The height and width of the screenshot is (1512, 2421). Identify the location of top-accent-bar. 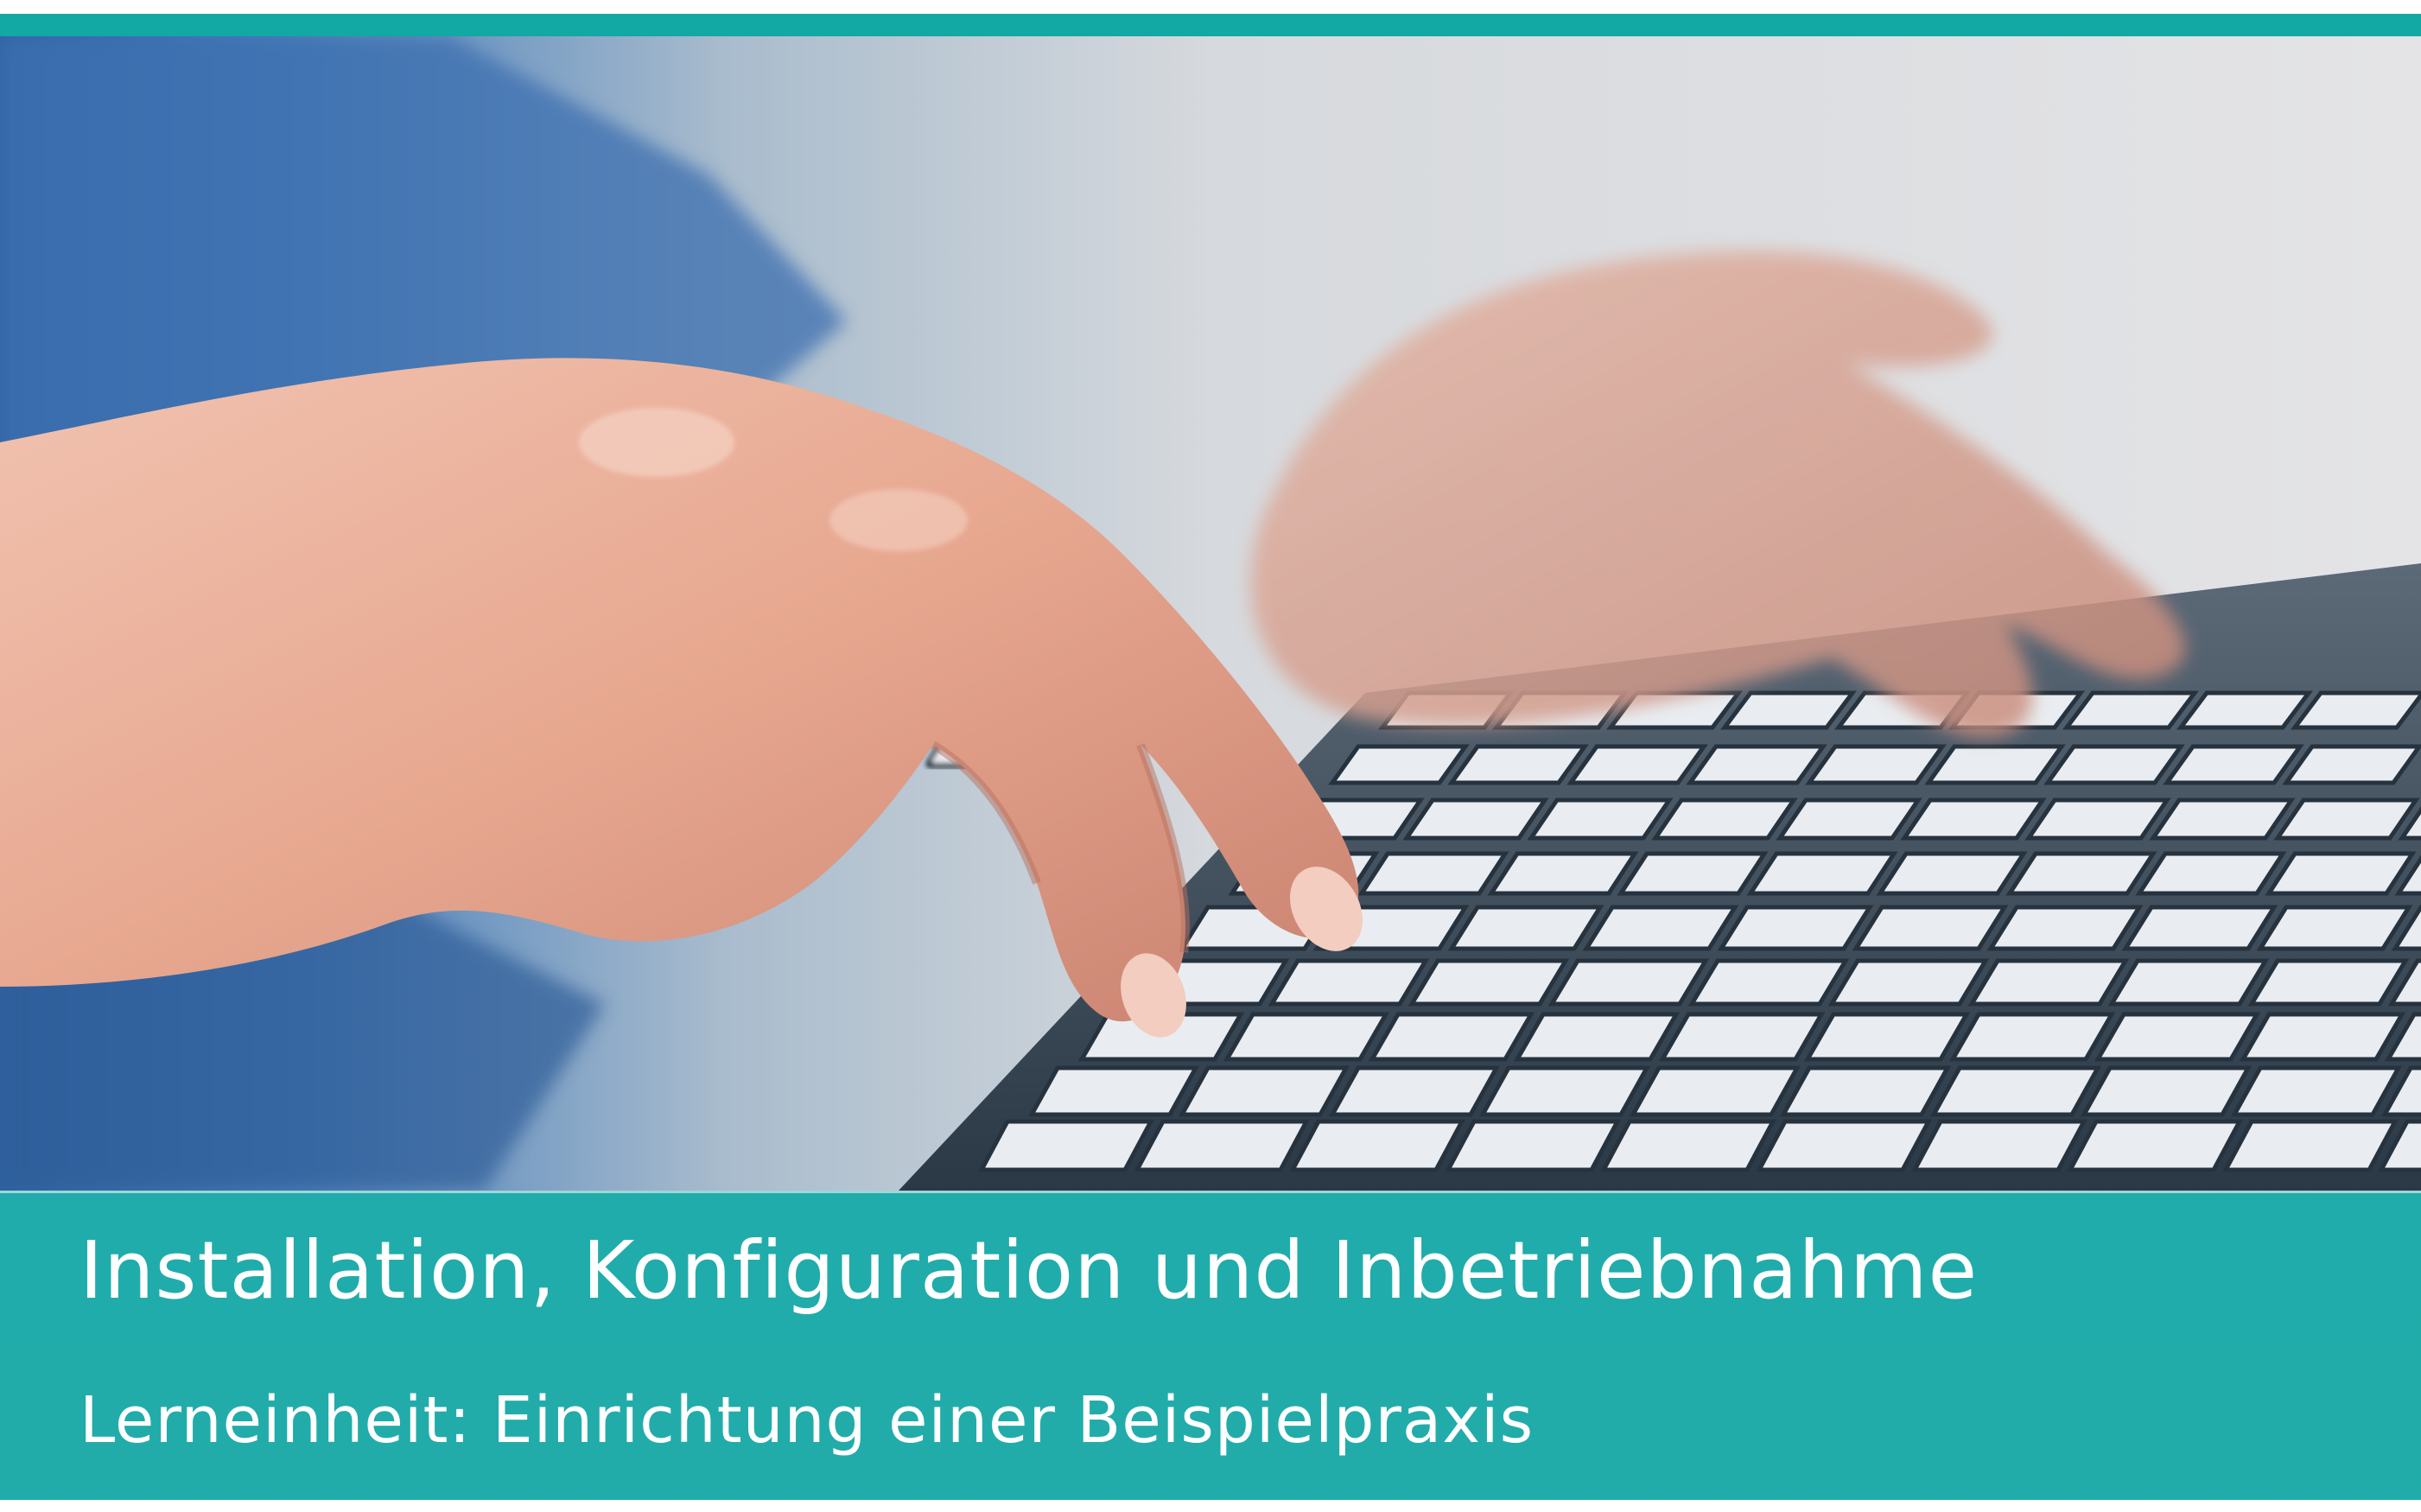
(1211, 25).